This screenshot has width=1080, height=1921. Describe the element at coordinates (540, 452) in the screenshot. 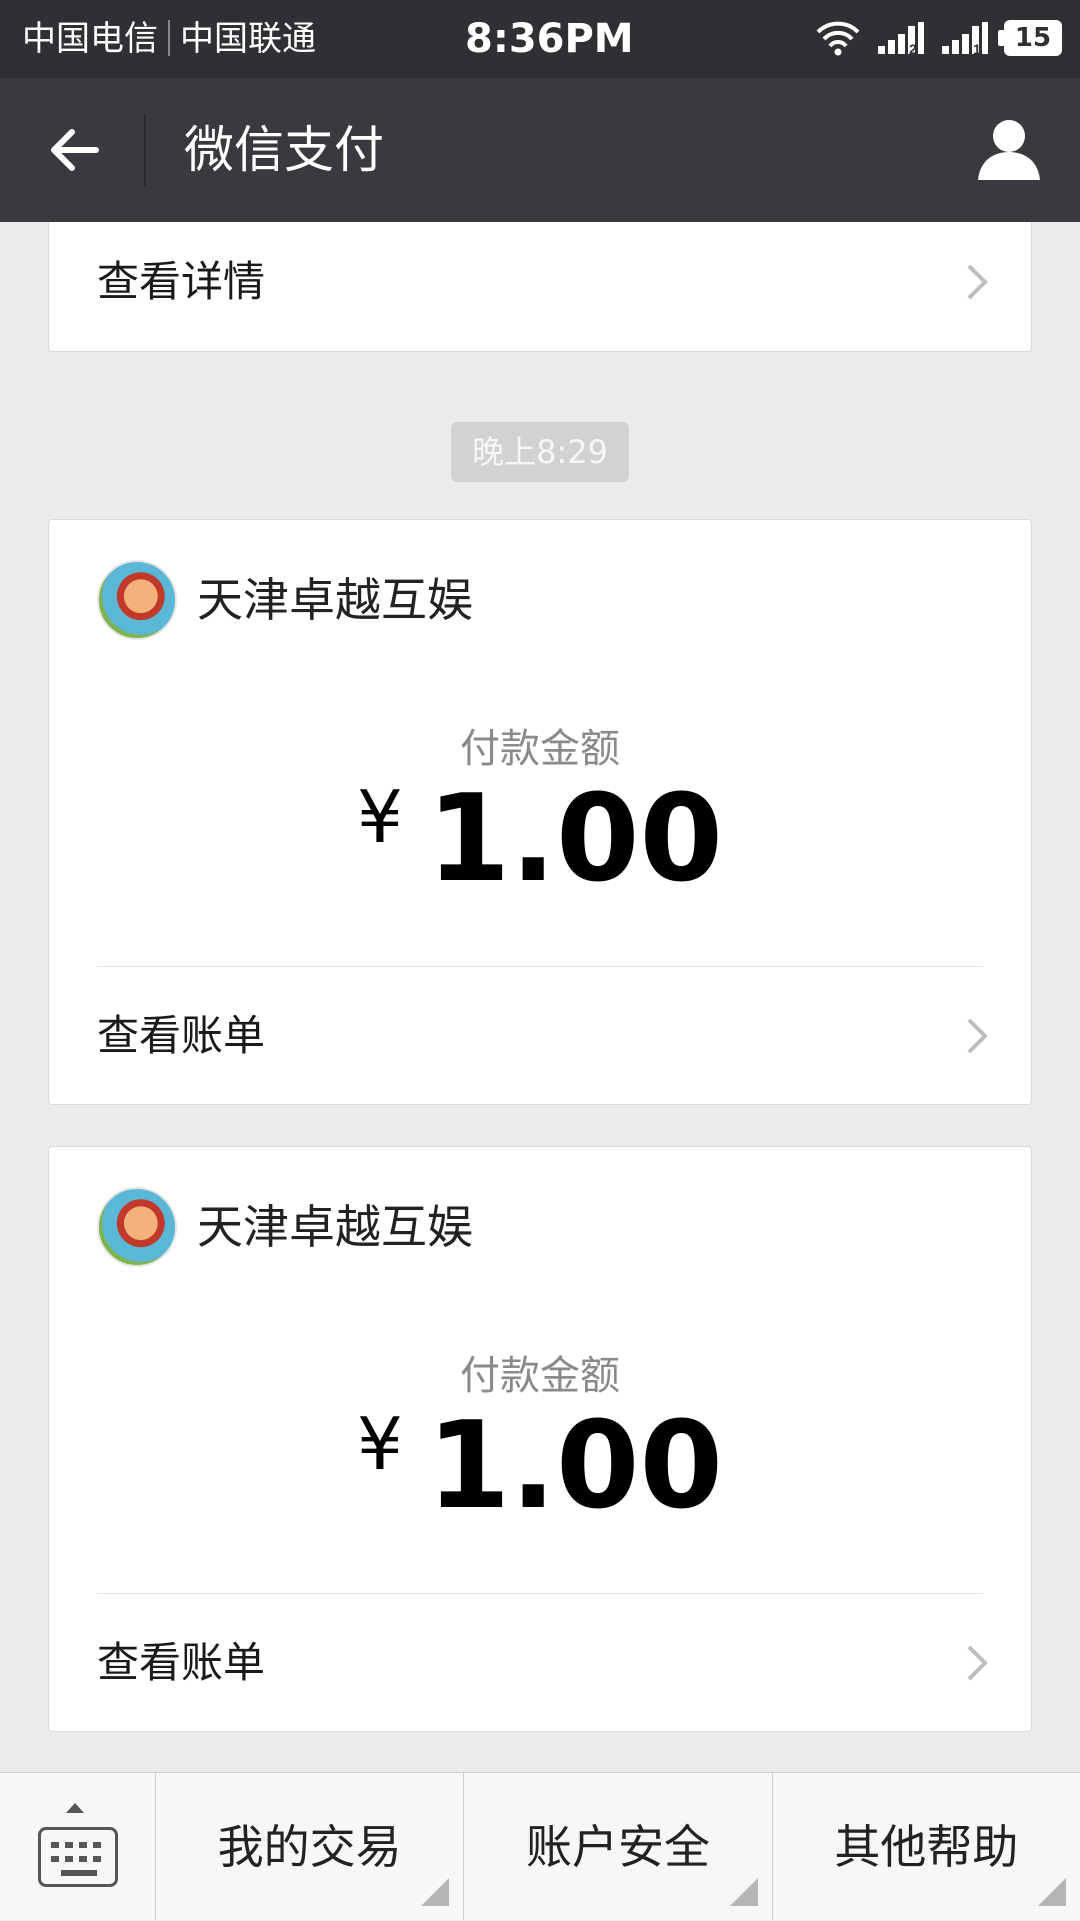

I see `timestamp-chip: 晚上8:29` at that location.